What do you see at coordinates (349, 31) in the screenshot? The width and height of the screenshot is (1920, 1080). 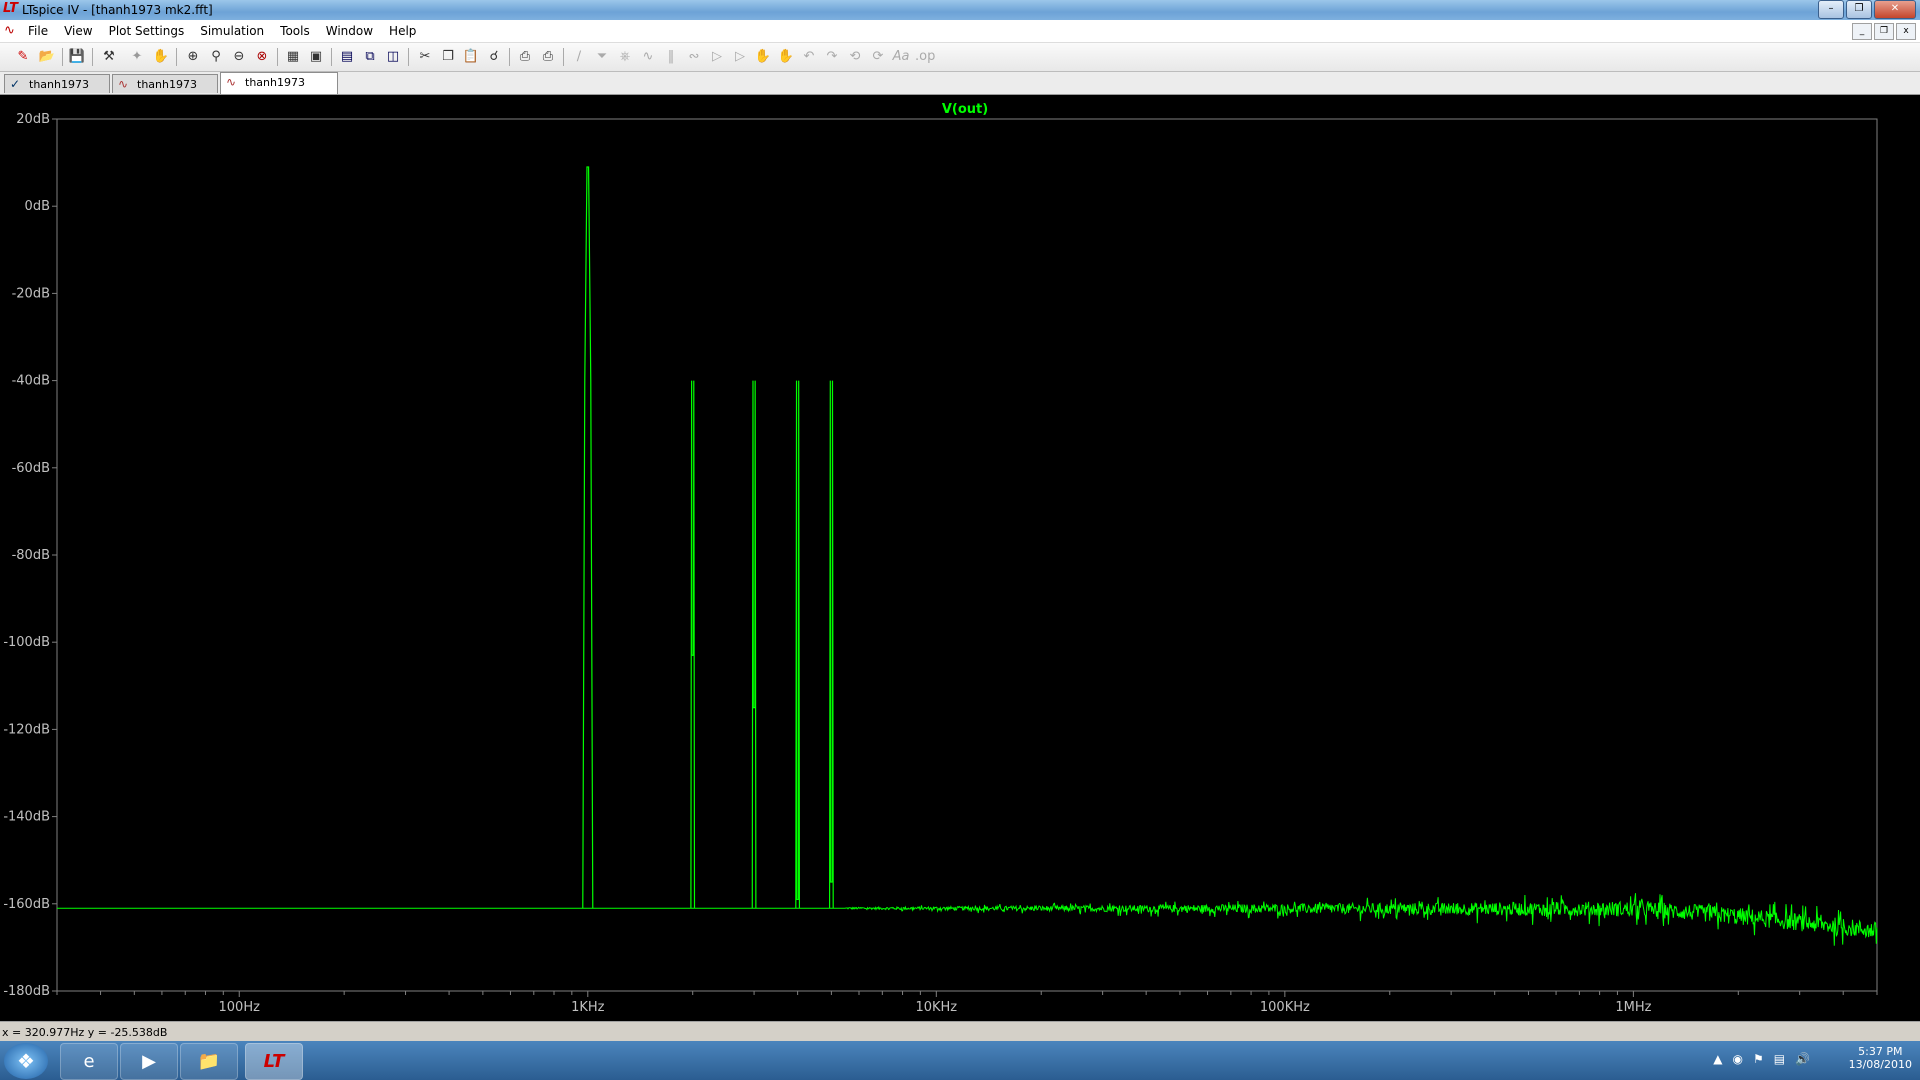 I see `menu-window: Window` at bounding box center [349, 31].